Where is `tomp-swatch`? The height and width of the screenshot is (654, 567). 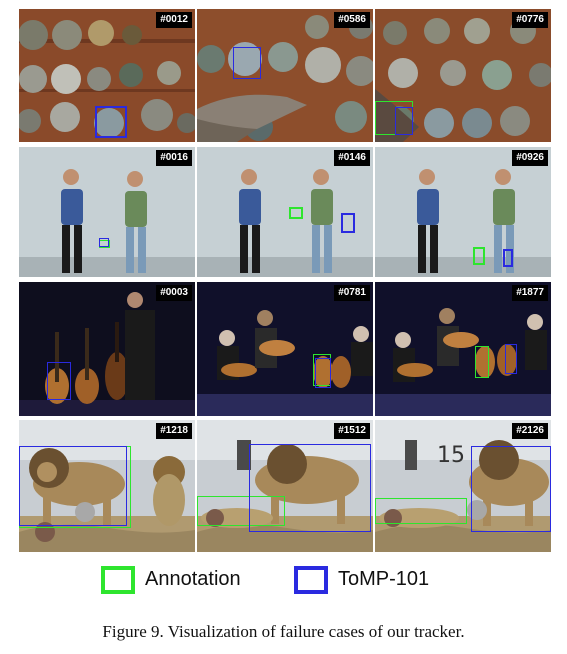
tomp-swatch is located at coordinates (311, 580).